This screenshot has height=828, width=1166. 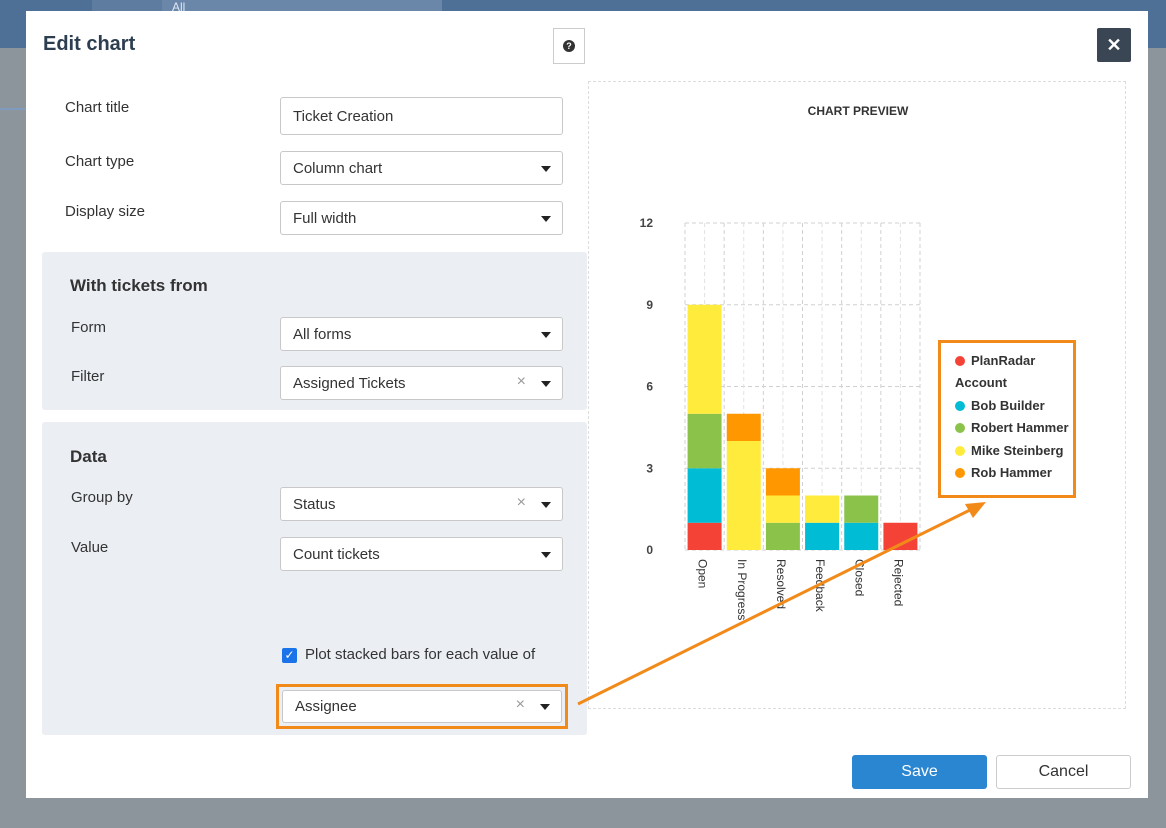 What do you see at coordinates (647, 223) in the screenshot?
I see `y-tick-label: 12` at bounding box center [647, 223].